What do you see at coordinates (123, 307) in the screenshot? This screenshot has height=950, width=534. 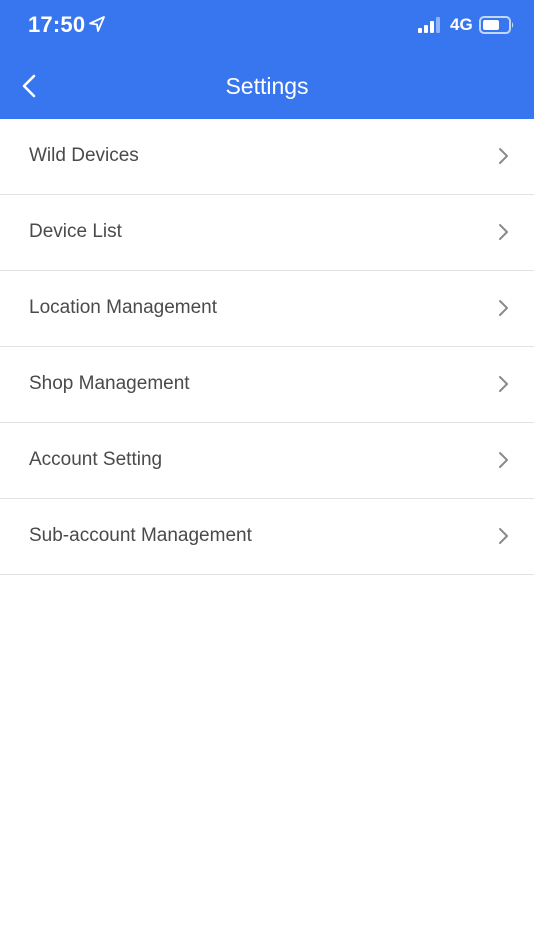 I see `menu-item-label: Location Management` at bounding box center [123, 307].